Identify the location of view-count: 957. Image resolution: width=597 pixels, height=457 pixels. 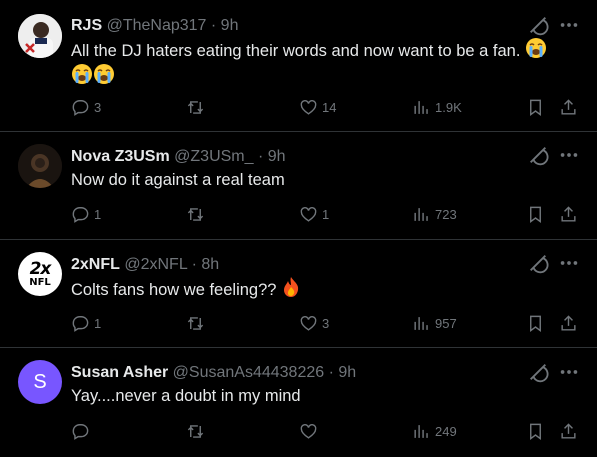
(446, 323).